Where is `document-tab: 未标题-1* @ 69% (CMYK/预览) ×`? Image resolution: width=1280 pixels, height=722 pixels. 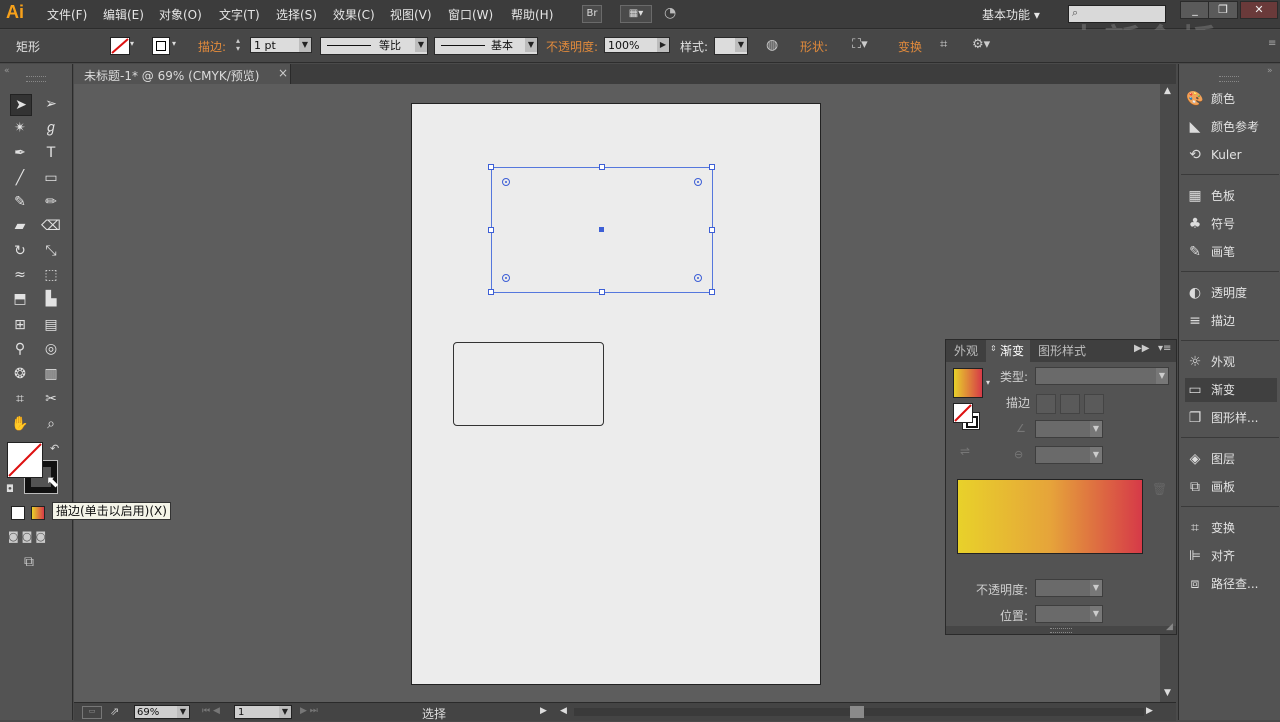
document-tab: 未标题-1* @ 69% (CMYK/预览) × is located at coordinates (182, 74).